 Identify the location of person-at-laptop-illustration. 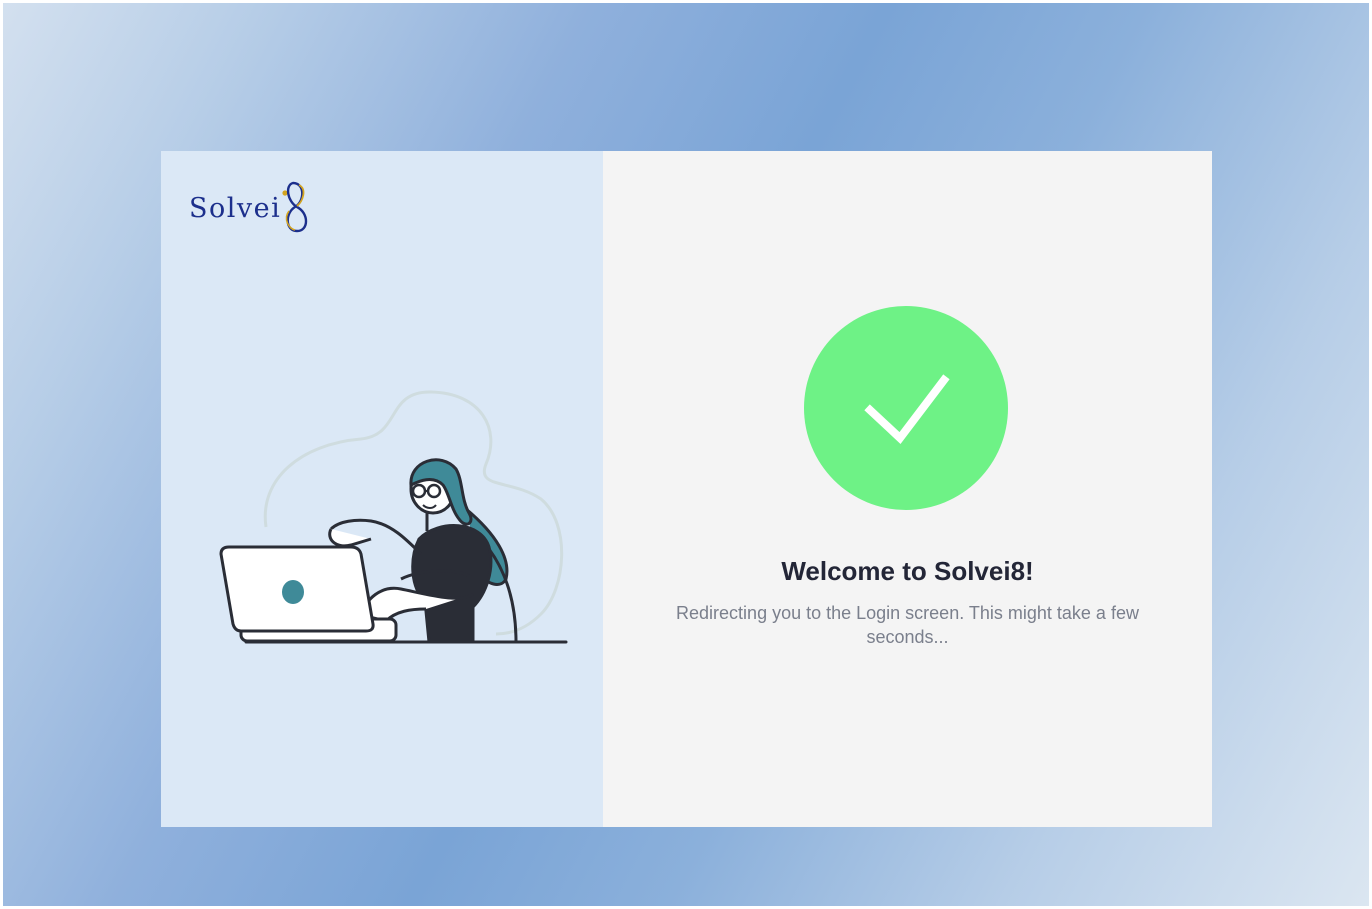
(393, 517).